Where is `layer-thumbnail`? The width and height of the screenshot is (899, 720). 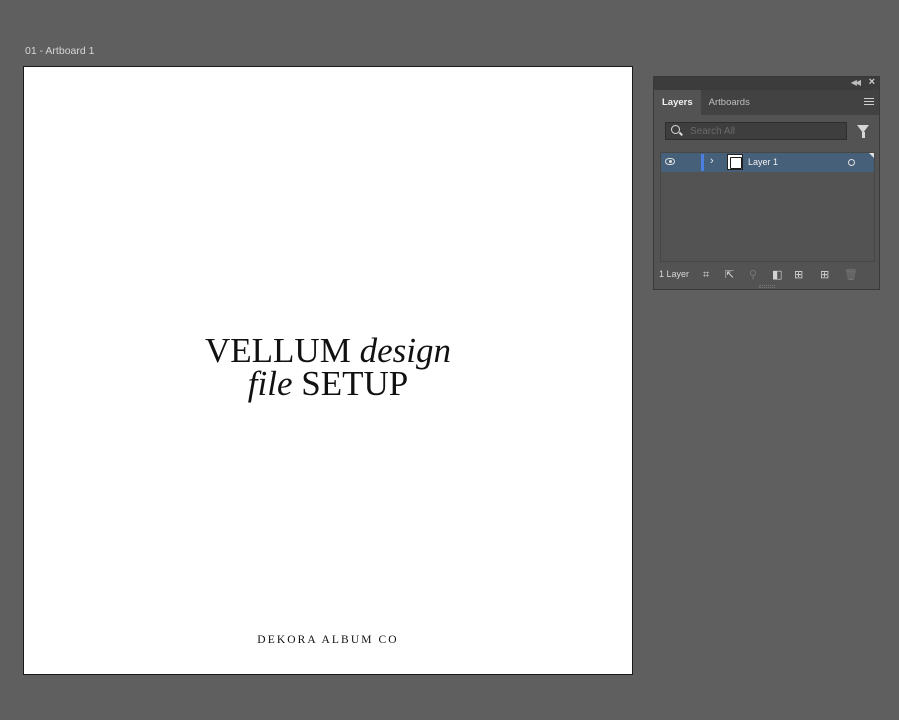
layer-thumbnail is located at coordinates (735, 162).